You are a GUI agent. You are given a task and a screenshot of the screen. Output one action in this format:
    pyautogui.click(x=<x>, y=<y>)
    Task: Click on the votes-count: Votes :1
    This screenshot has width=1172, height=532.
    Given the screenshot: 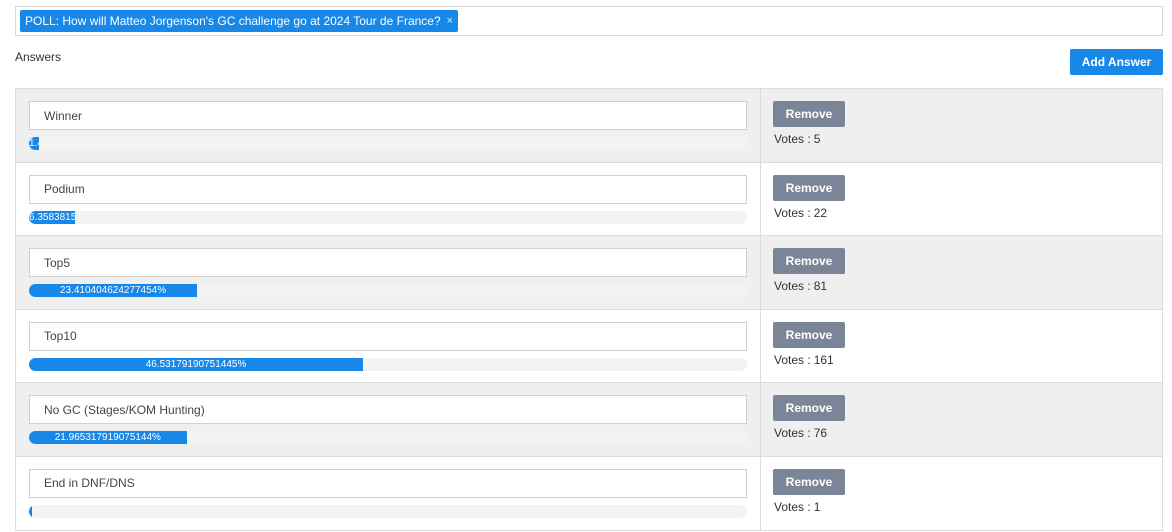 What is the action you would take?
    pyautogui.click(x=798, y=507)
    